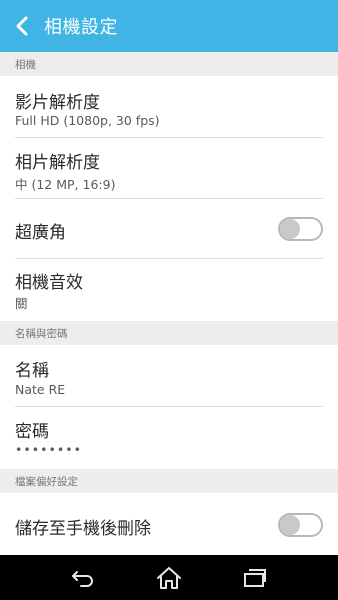 This screenshot has width=338, height=600. What do you see at coordinates (169, 333) in the screenshot?
I see `section-header-name-password: 名稱與密碼` at bounding box center [169, 333].